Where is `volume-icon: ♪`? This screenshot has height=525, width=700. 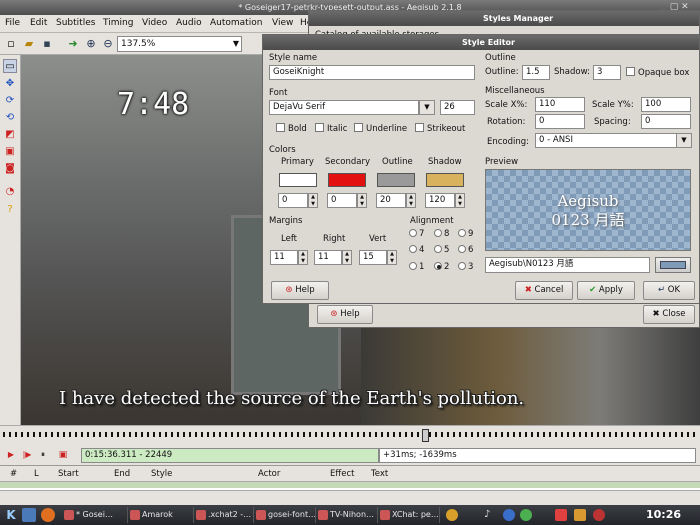 volume-icon: ♪ is located at coordinates (491, 515).